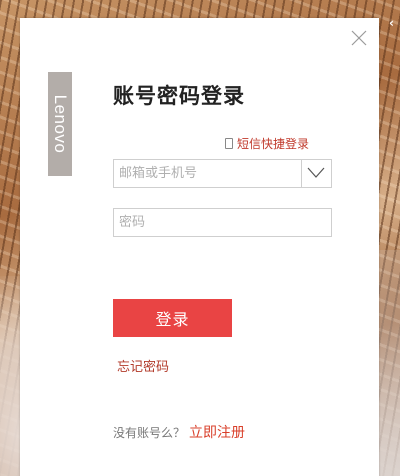 The image size is (400, 476). What do you see at coordinates (272, 144) in the screenshot?
I see `sms-login-label: 短信快捷登录` at bounding box center [272, 144].